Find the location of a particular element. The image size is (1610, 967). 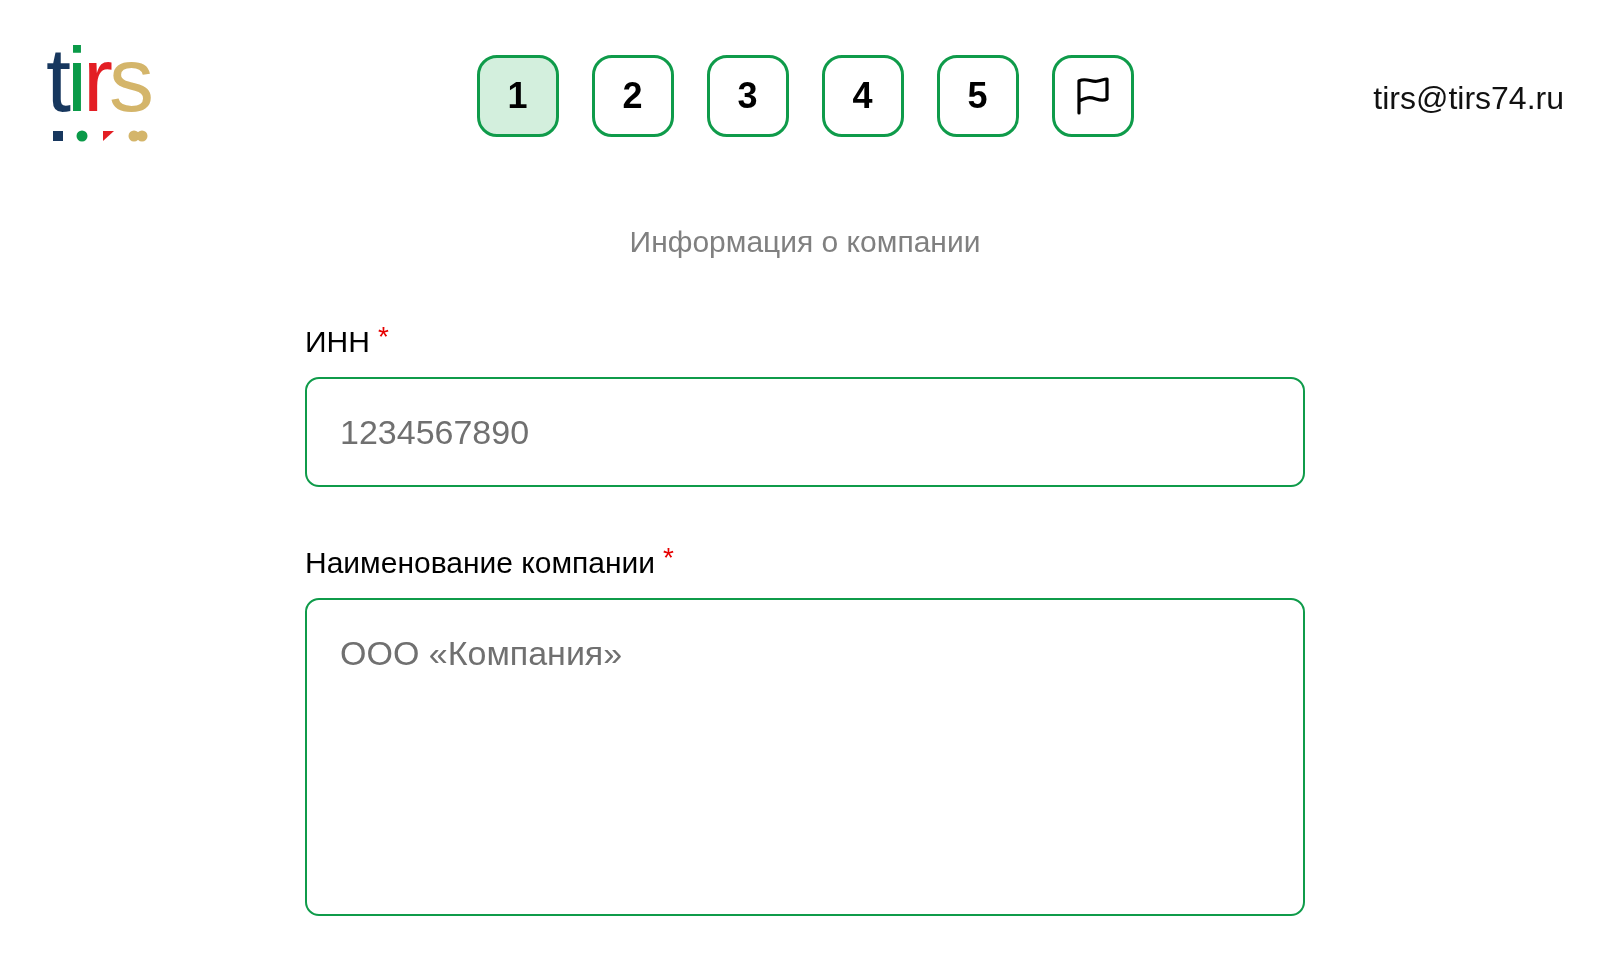

step-button: 2 is located at coordinates (632, 96).